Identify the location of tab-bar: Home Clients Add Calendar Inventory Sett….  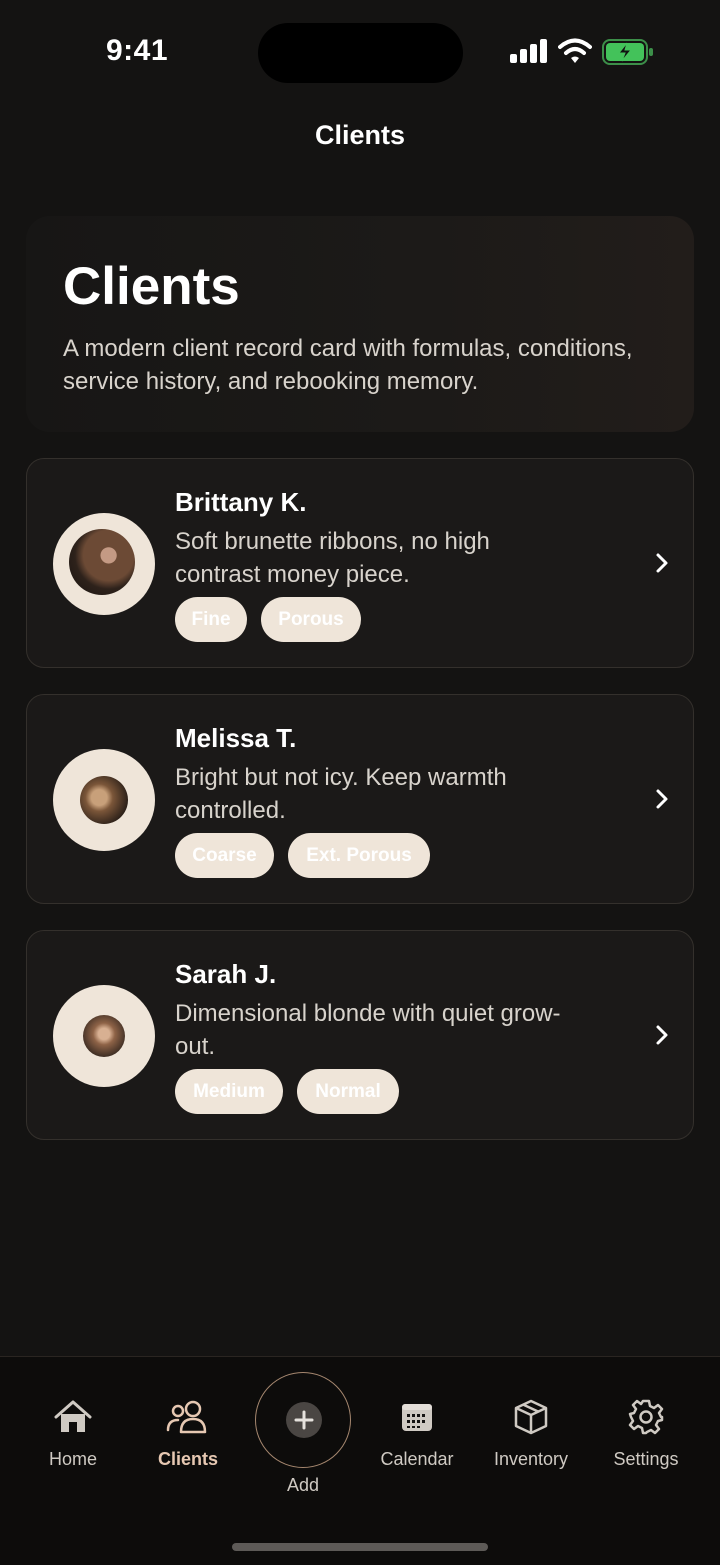
(360, 1460).